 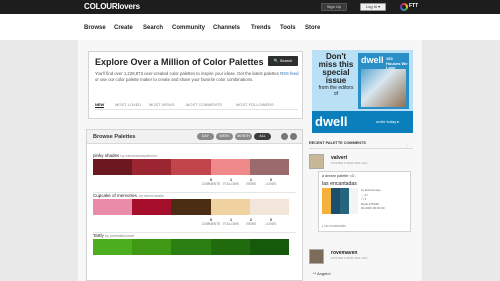 I want to click on site-logo: COLOURlovers, so click(x=112, y=6).